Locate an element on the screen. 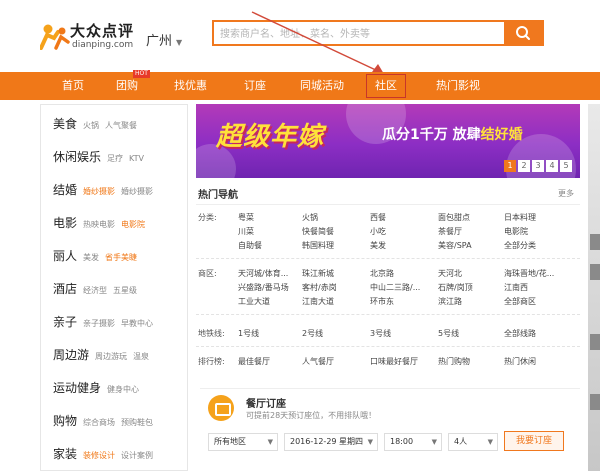  nav-item-reservation: 订座 is located at coordinates (255, 86).